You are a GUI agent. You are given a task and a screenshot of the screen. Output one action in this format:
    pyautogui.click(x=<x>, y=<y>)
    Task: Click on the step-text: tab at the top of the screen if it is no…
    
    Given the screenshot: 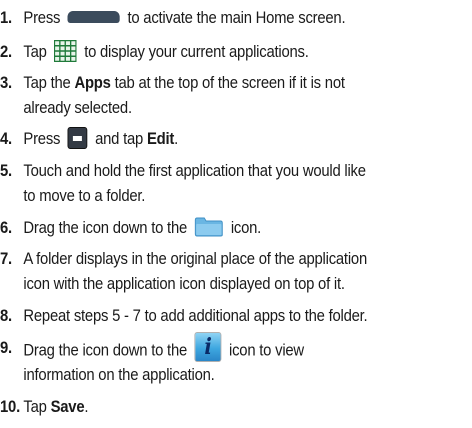 What is the action you would take?
    pyautogui.click(x=229, y=83)
    